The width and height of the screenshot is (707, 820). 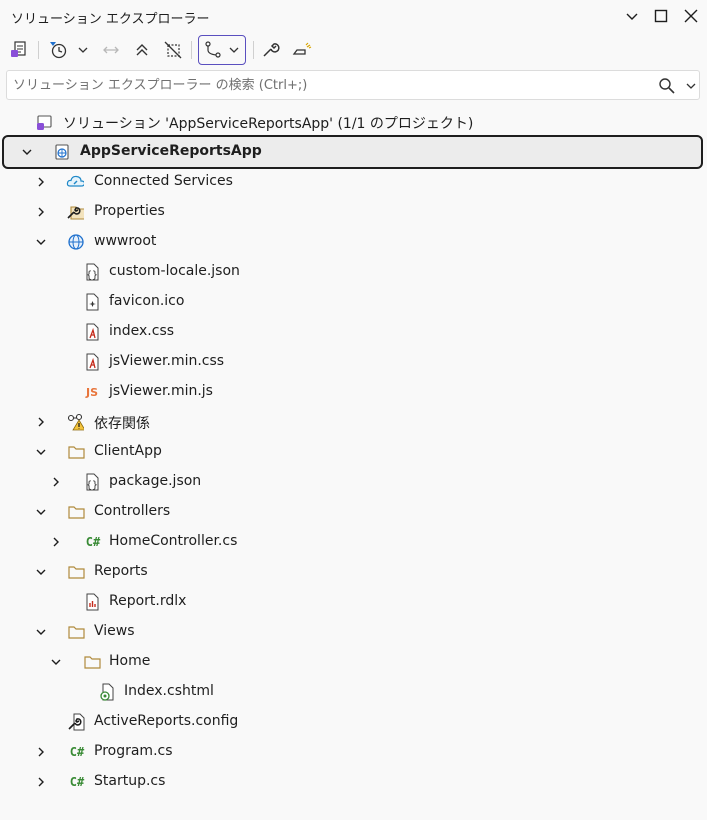 What do you see at coordinates (107, 692) in the screenshot?
I see `razor-file-icon` at bounding box center [107, 692].